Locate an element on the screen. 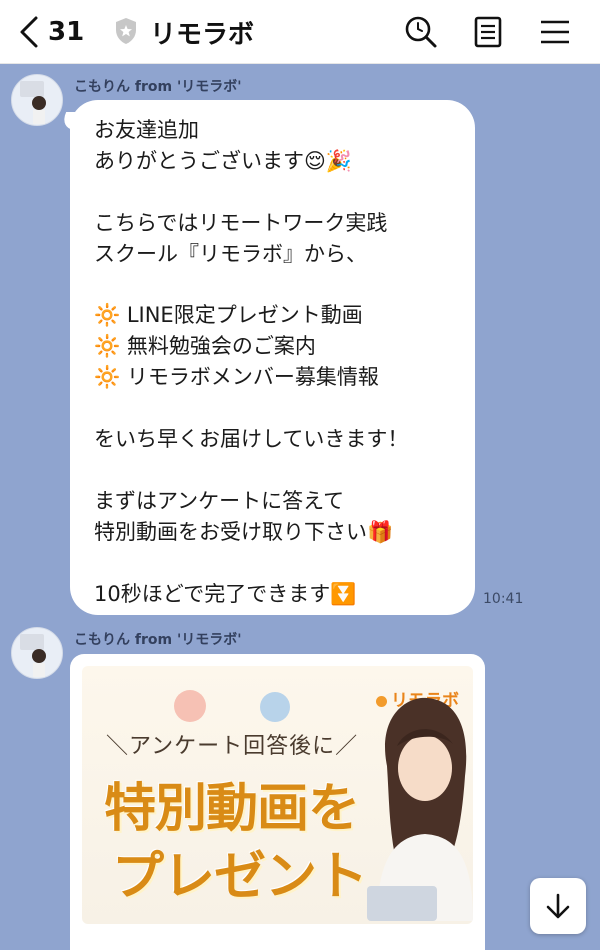  arrow-down-icon is located at coordinates (558, 906).